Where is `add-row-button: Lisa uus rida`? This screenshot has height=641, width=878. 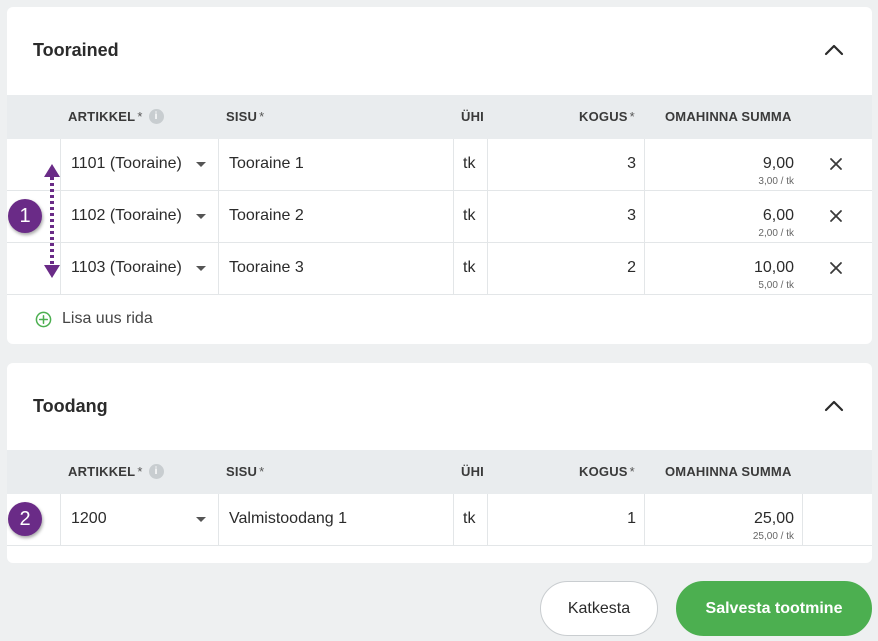 add-row-button: Lisa uus rida is located at coordinates (94, 319).